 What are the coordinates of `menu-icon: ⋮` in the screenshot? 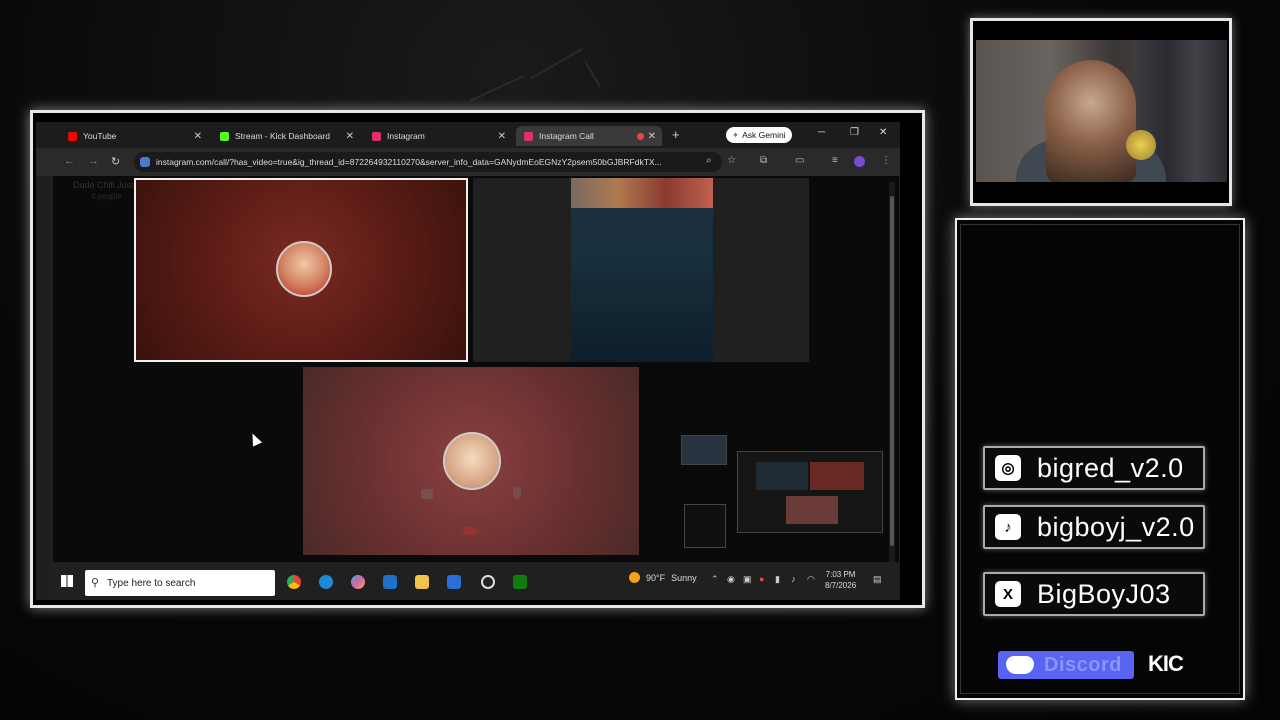 It's located at (886, 160).